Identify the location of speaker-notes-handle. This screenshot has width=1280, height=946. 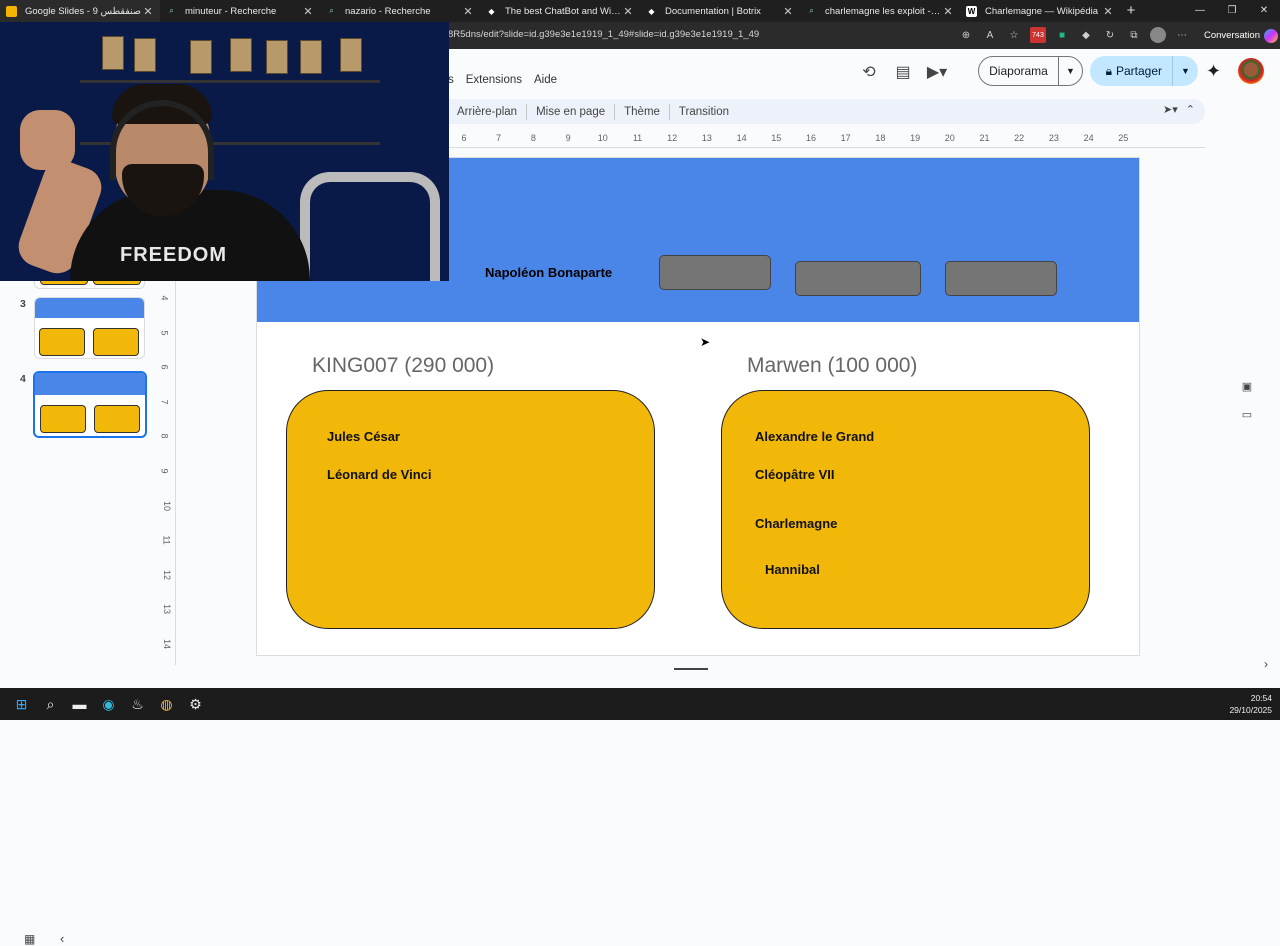
(691, 669).